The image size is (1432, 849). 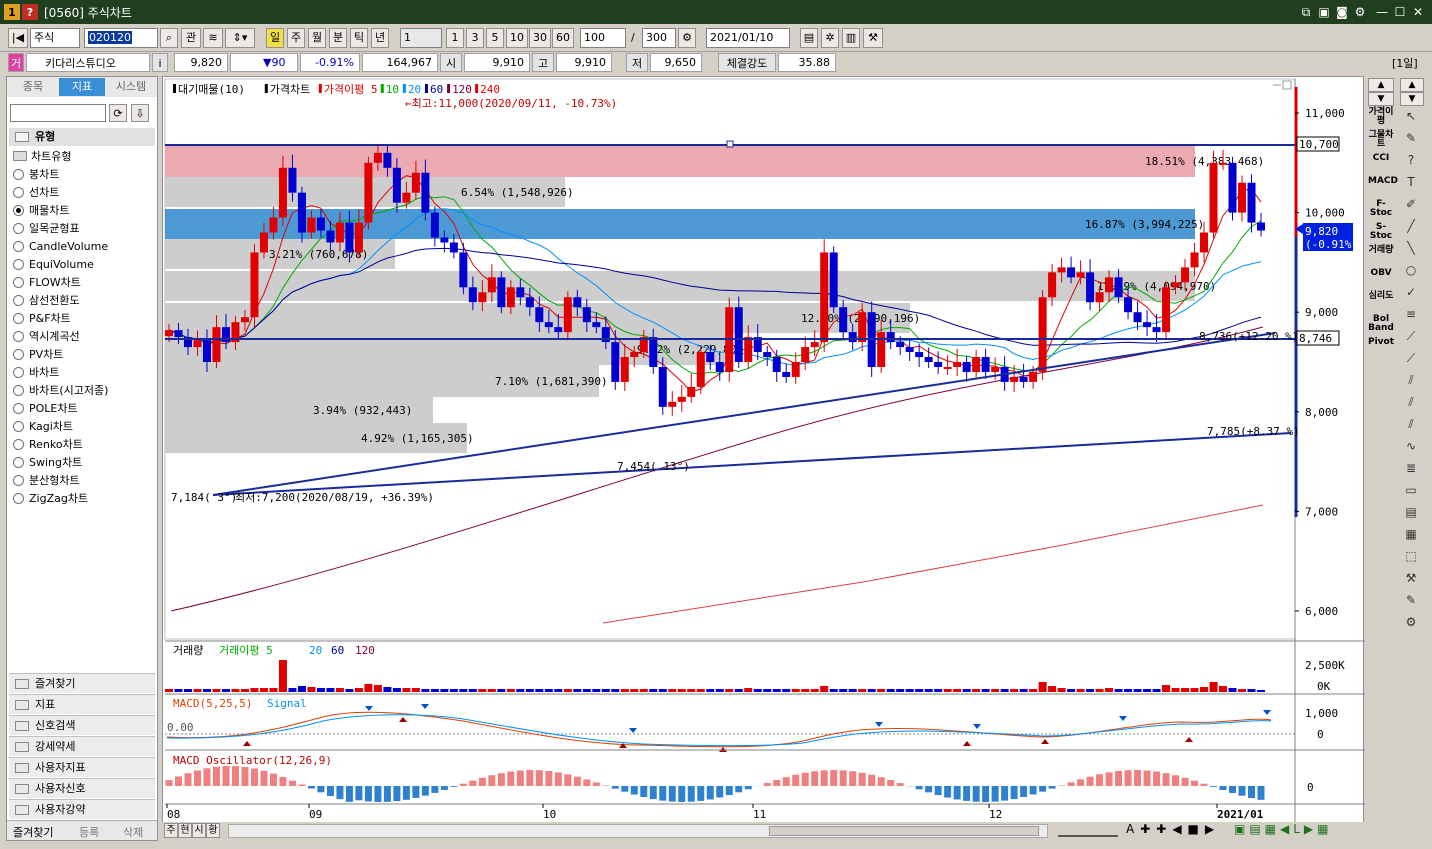 I want to click on chart-type-item: 바차트, so click(x=36, y=372).